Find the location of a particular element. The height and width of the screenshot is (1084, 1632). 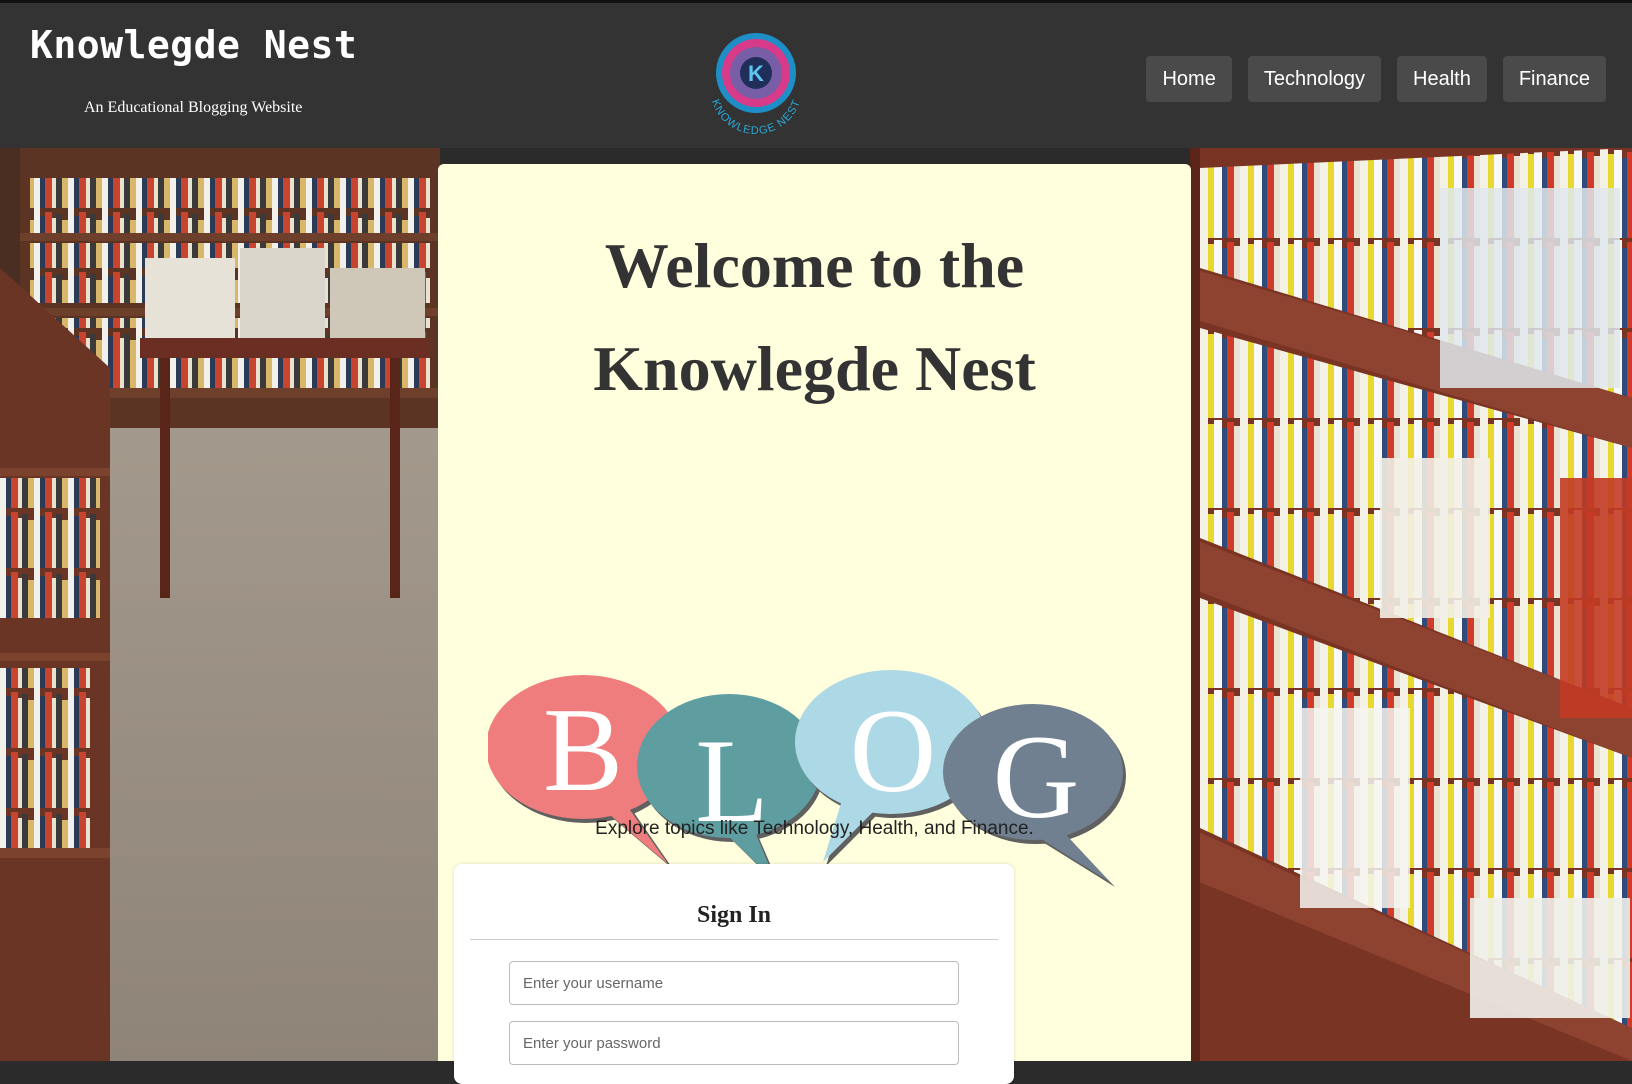

blog-letter-b: B is located at coordinates (583, 749).